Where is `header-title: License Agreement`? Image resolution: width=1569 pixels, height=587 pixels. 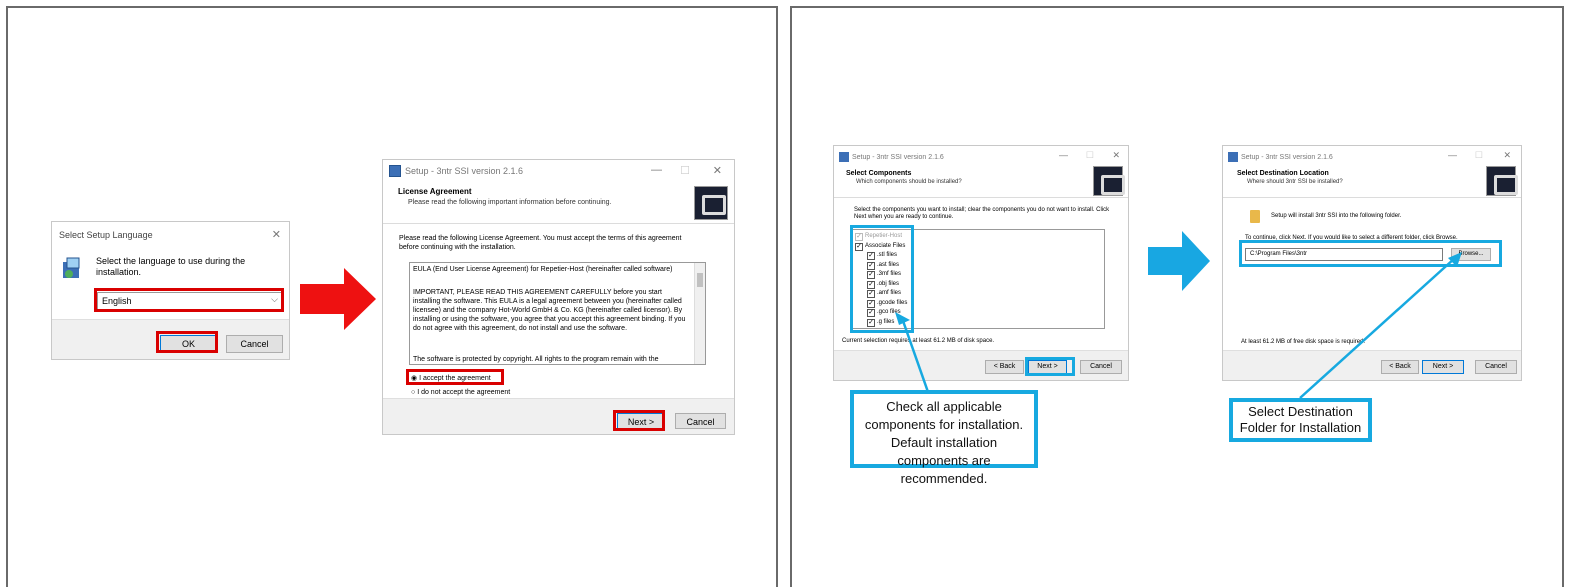
header-title: License Agreement is located at coordinates (435, 191).